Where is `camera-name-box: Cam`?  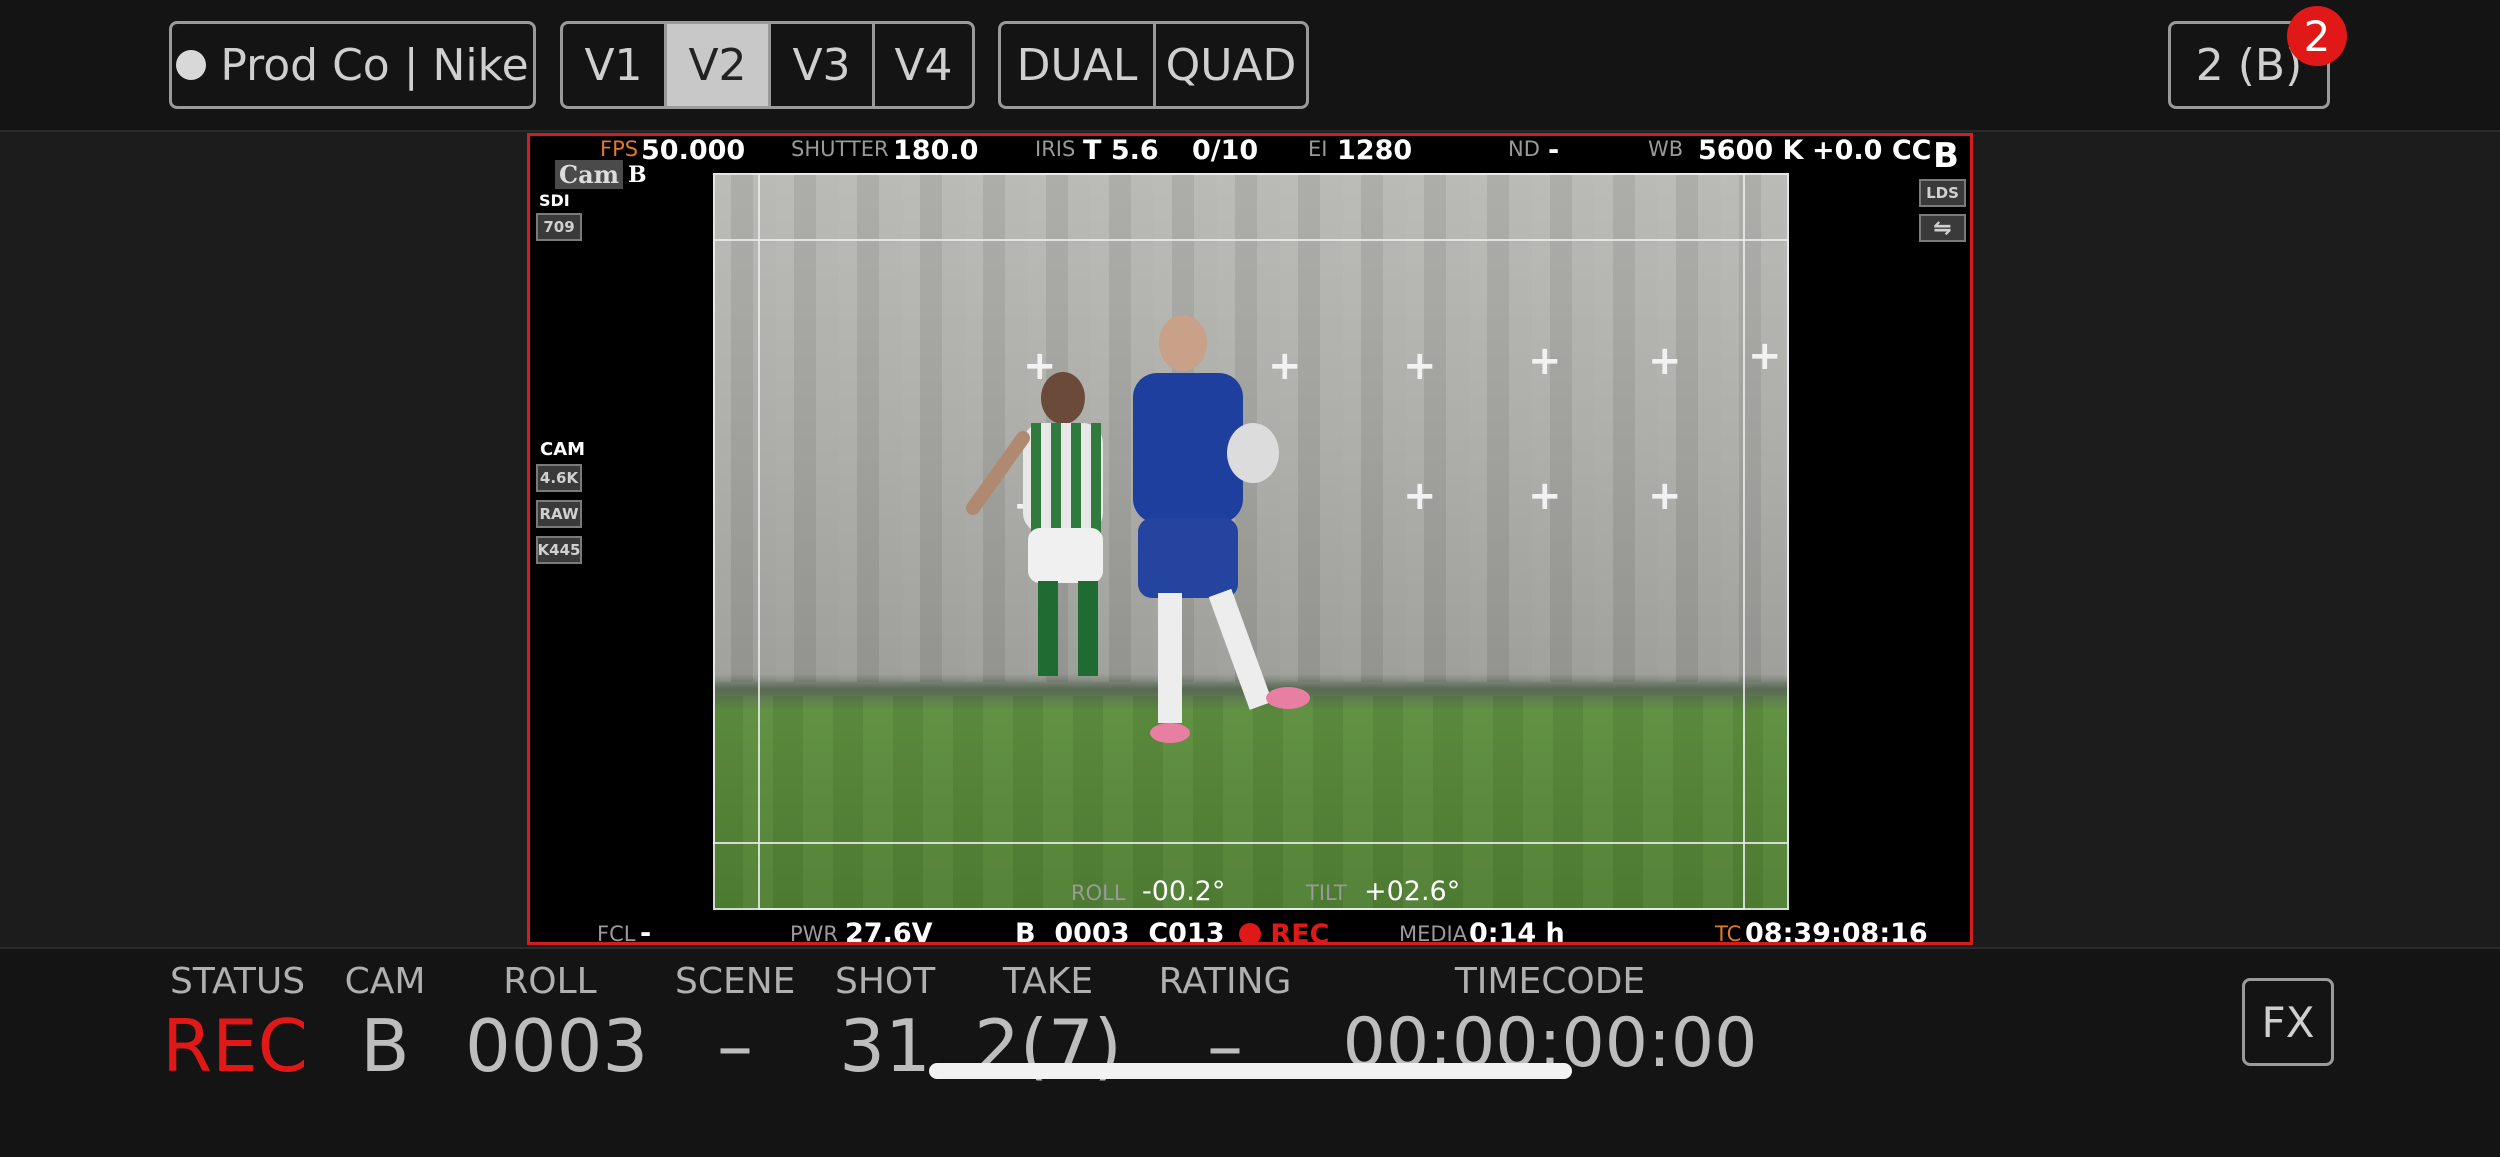 camera-name-box: Cam is located at coordinates (589, 174).